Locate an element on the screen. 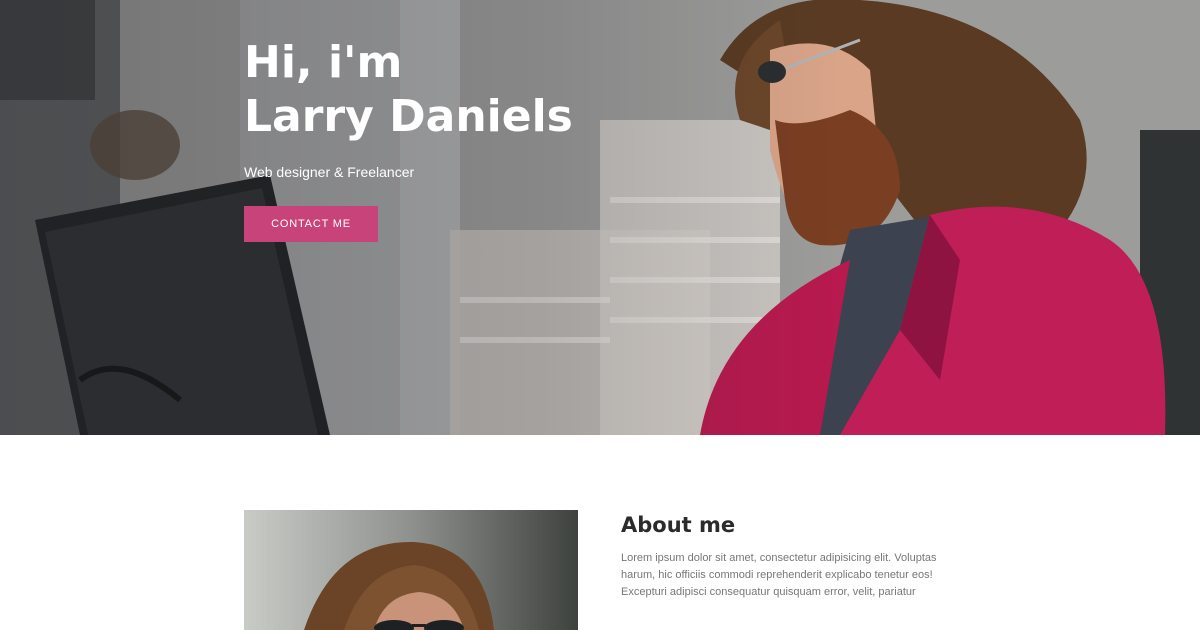 The height and width of the screenshot is (630, 1200). hero-title-line-1: Hi, i'm is located at coordinates (323, 62).